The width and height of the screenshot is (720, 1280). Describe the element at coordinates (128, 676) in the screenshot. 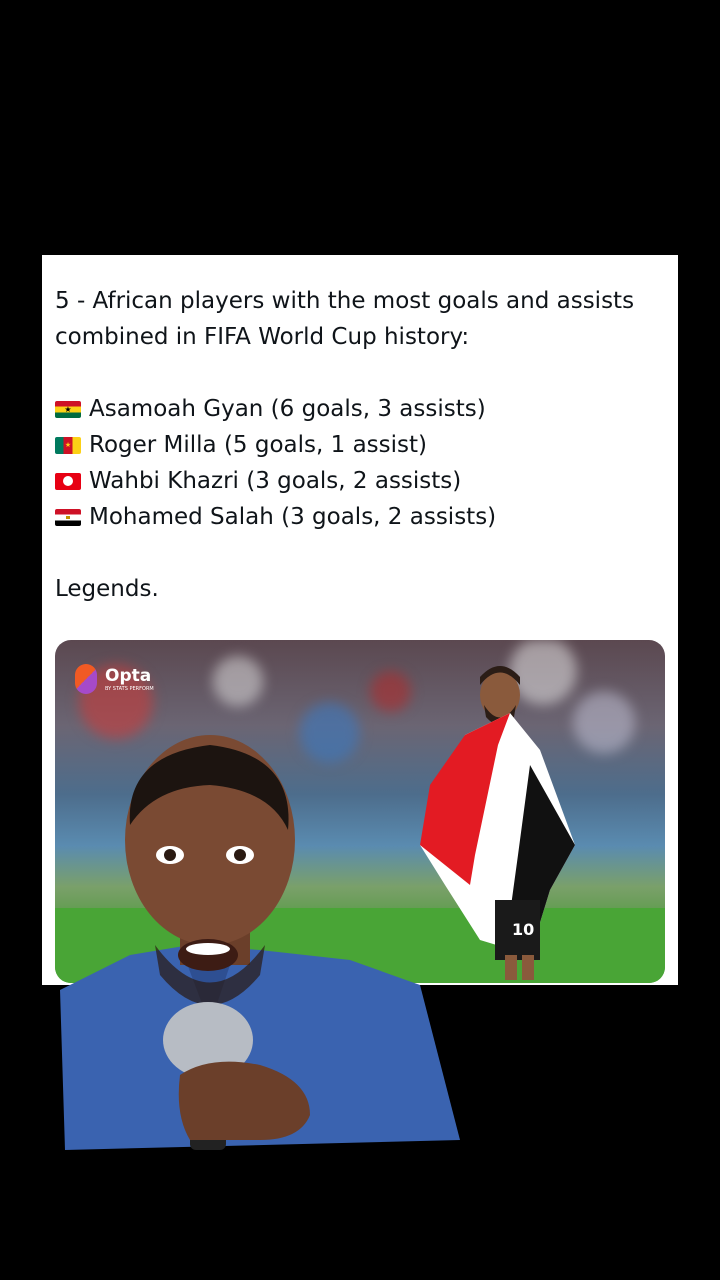

I see `opta-wordmark: Opta` at that location.